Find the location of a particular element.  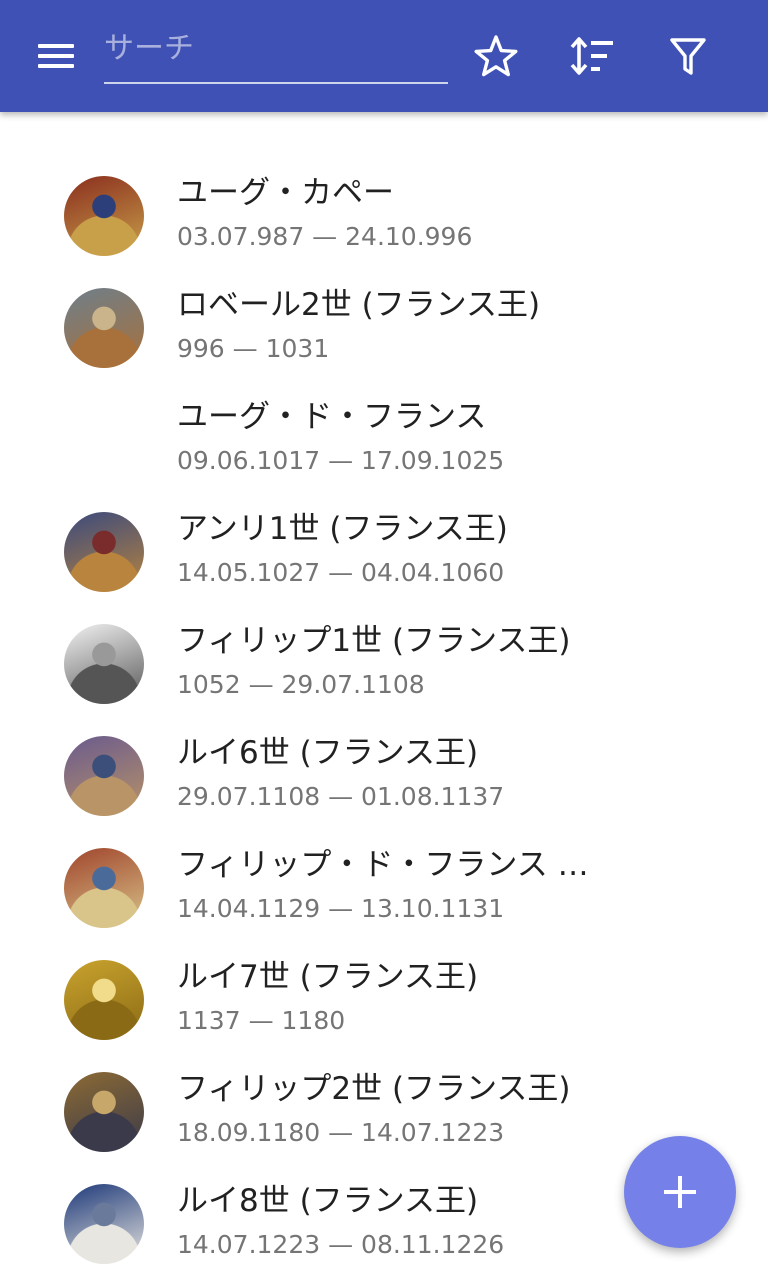

plus-icon is located at coordinates (680, 1192).